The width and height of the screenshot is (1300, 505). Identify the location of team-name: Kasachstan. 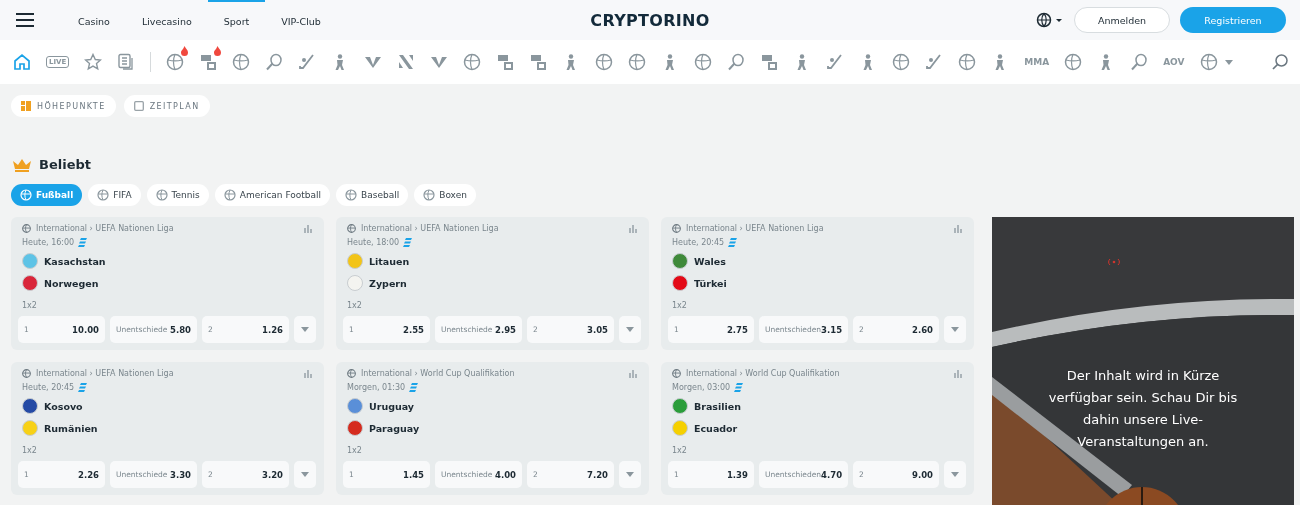
(75, 261).